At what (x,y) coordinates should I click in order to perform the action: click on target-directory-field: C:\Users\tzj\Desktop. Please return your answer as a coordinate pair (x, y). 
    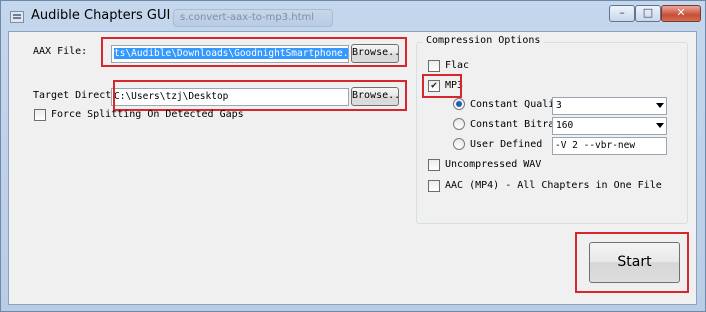
    Looking at the image, I should click on (230, 97).